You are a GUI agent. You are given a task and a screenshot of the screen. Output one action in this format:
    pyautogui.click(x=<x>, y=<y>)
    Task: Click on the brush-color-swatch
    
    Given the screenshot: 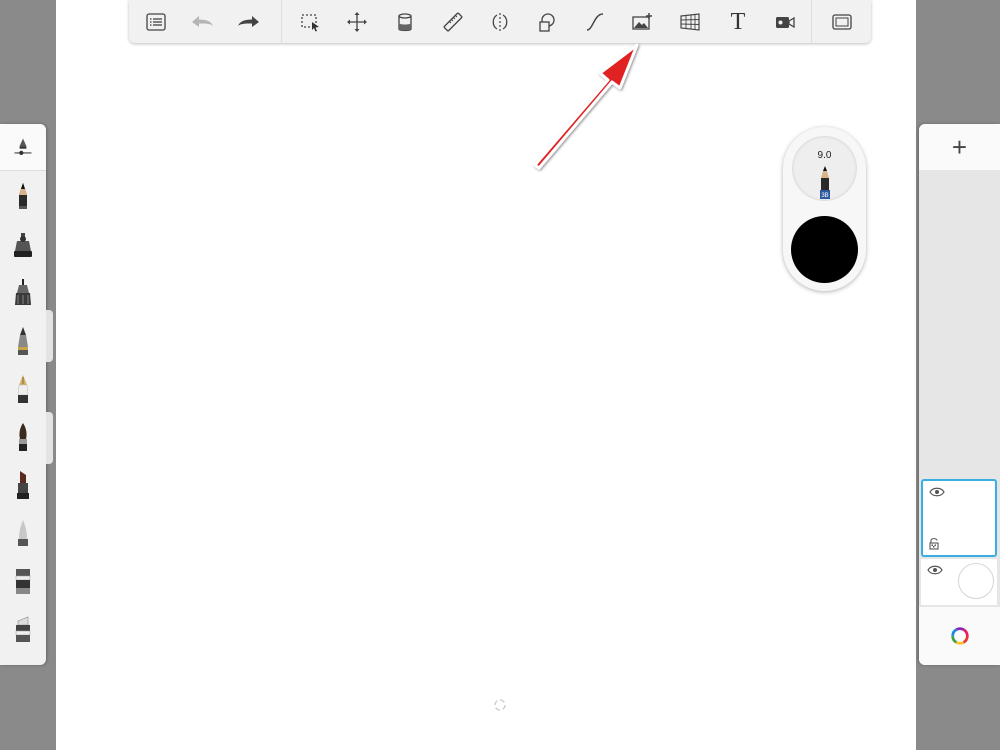 What is the action you would take?
    pyautogui.click(x=824, y=249)
    